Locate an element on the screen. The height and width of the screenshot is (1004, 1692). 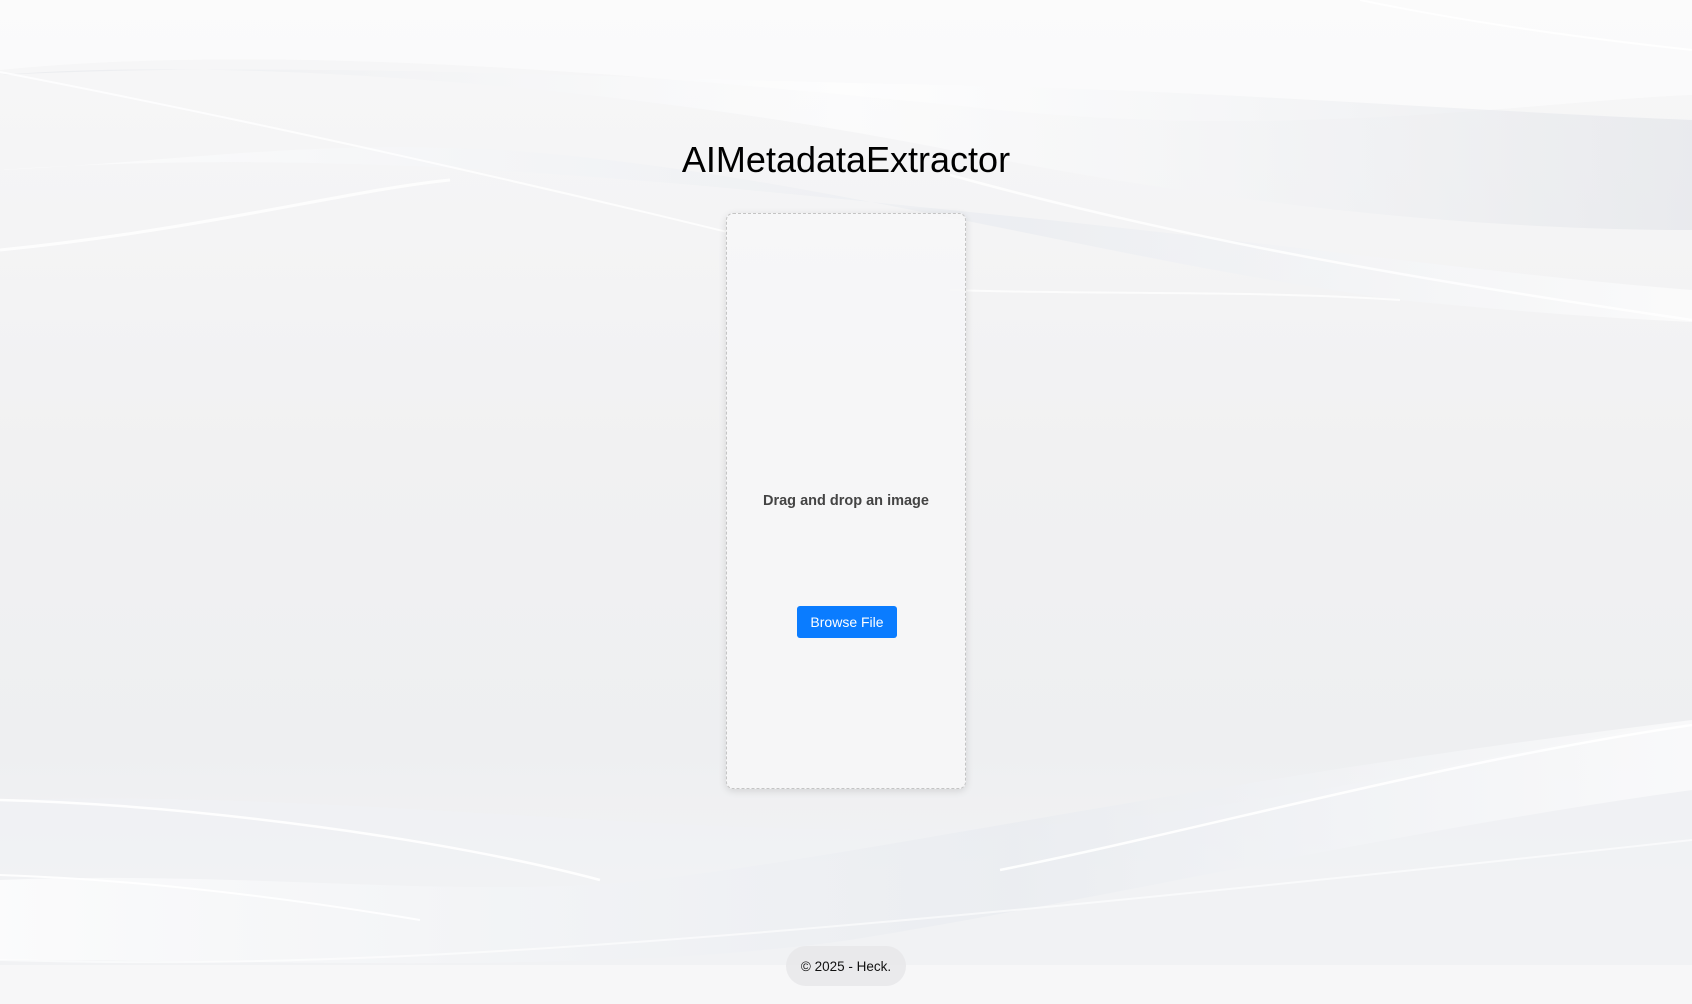
page-title: AIMetadataExtractor is located at coordinates (846, 159).